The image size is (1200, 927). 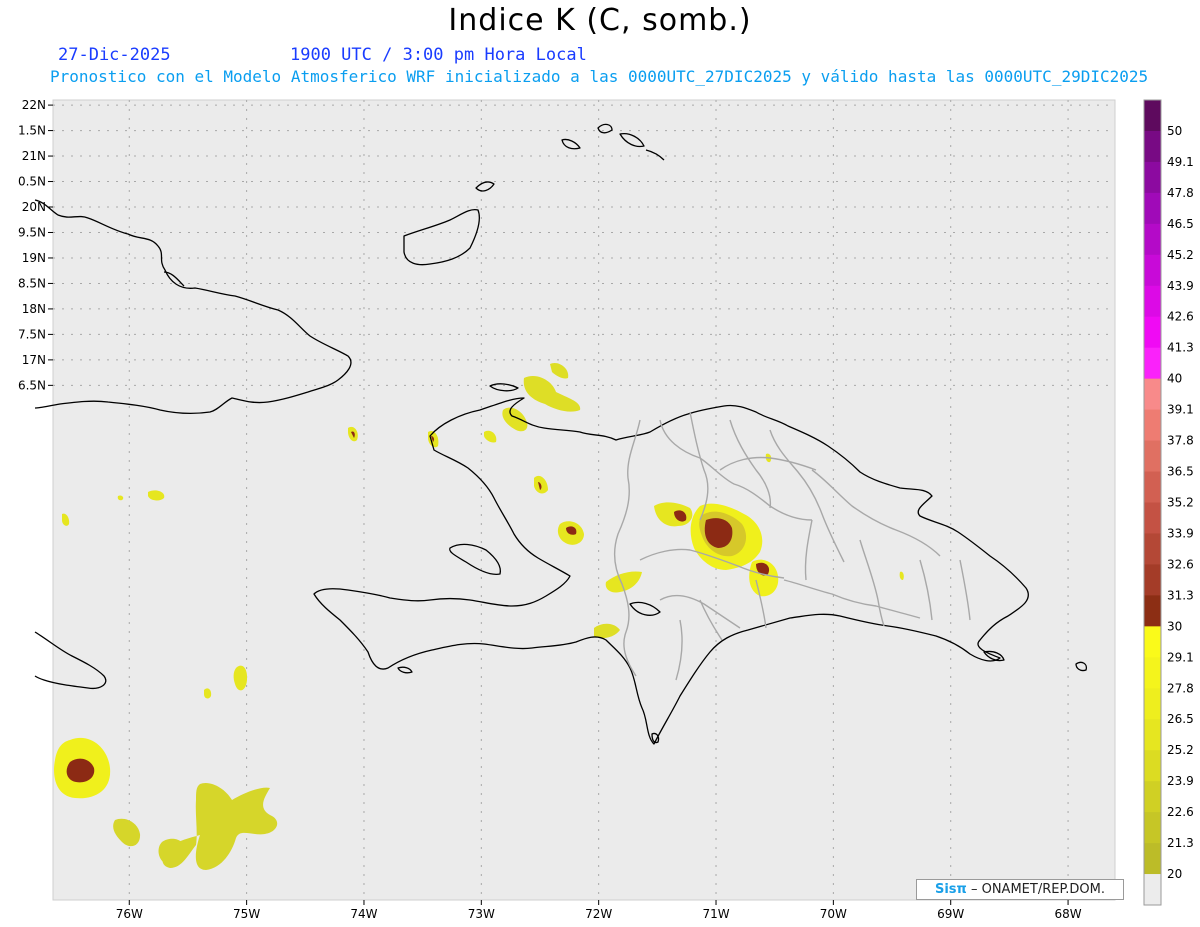 I want to click on colorbar-label: 23.9, so click(x=1180, y=781).